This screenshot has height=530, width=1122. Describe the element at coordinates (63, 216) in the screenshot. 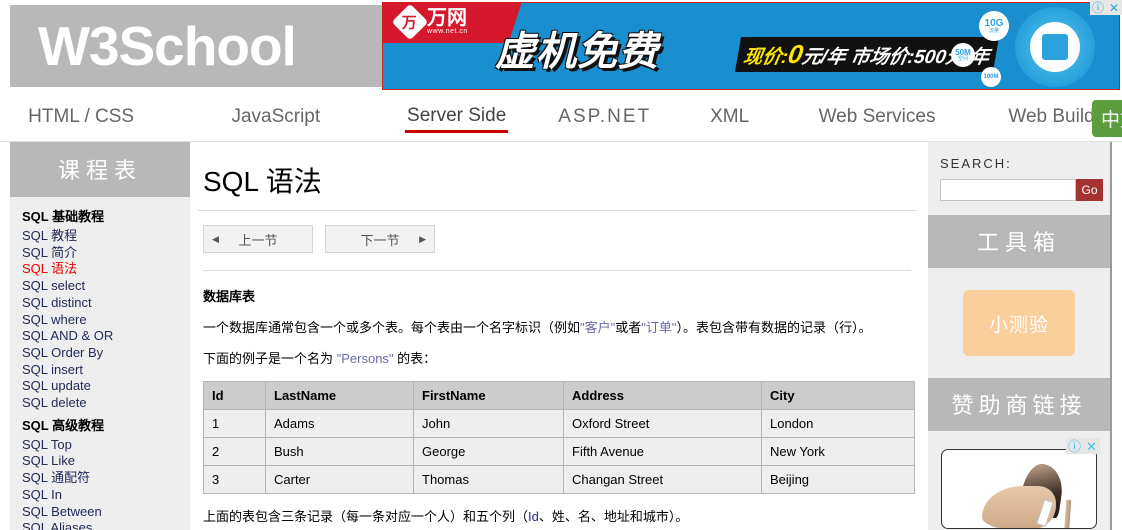

I see `sidebar-group-title-basic: SQL 基础教程` at that location.